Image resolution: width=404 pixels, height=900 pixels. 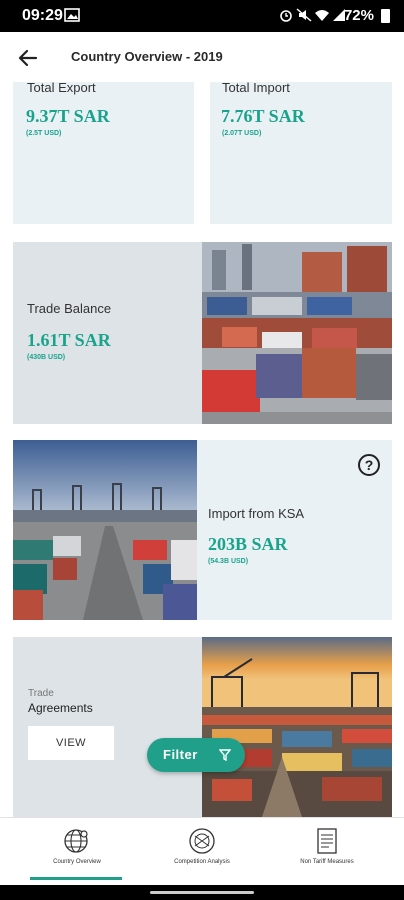 What do you see at coordinates (322, 15) in the screenshot?
I see `wifi-icon` at bounding box center [322, 15].